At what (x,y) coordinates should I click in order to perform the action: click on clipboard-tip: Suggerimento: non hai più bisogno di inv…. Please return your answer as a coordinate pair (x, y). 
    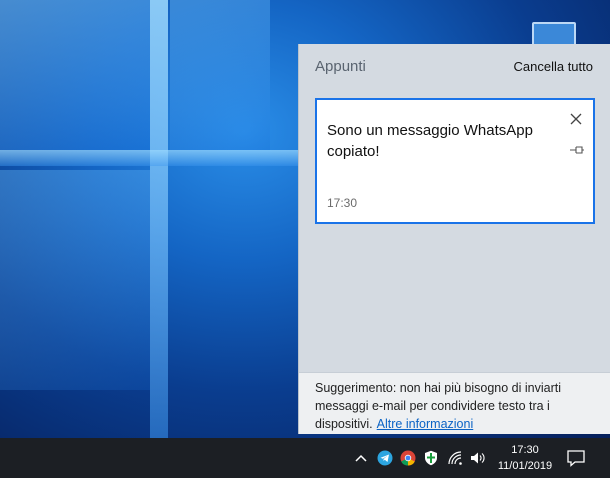
    Looking at the image, I should click on (454, 403).